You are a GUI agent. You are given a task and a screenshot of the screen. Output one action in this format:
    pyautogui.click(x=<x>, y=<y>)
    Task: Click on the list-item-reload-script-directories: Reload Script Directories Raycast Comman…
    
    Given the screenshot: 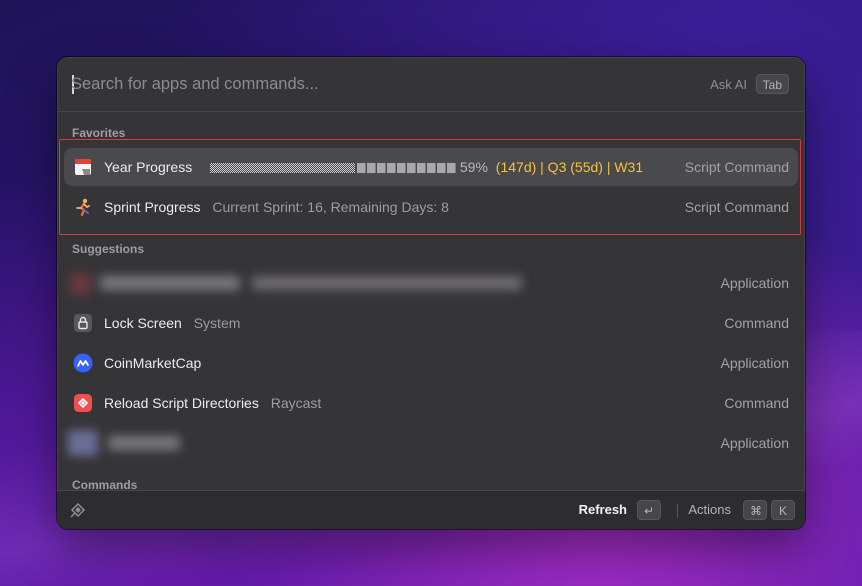 What is the action you would take?
    pyautogui.click(x=431, y=403)
    